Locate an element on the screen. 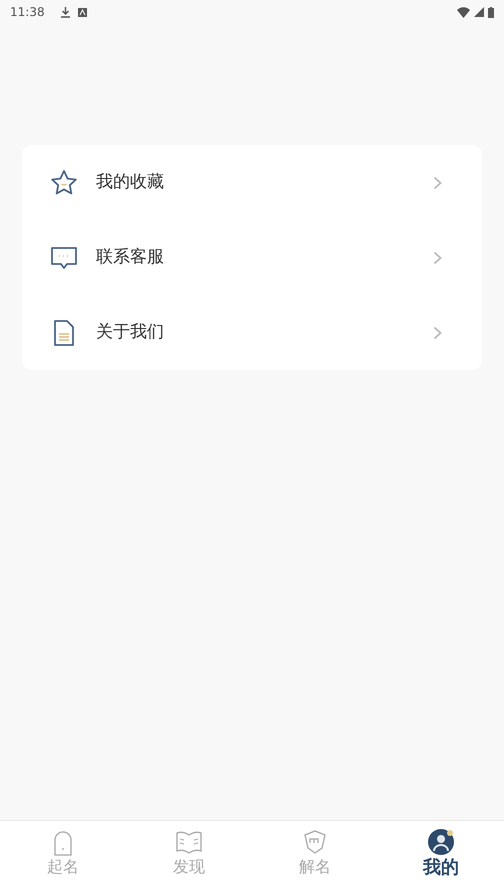 The width and height of the screenshot is (504, 896). menu-label: 联系客服 is located at coordinates (130, 257).